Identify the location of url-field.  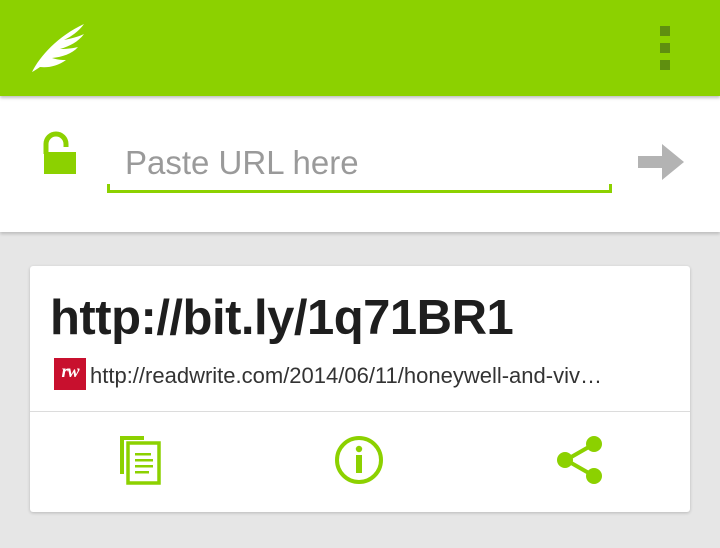
(359, 165).